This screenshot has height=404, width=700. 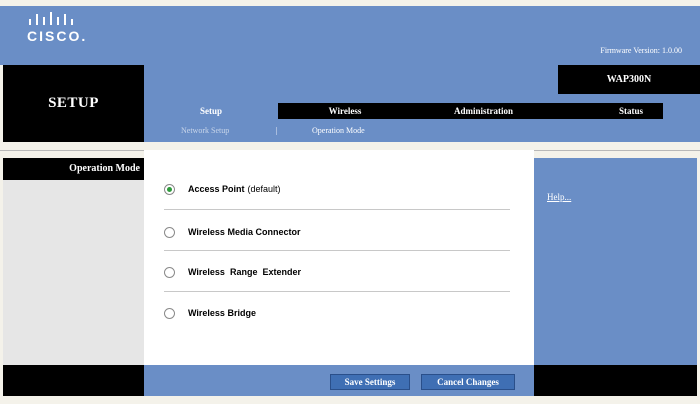 What do you see at coordinates (641, 50) in the screenshot?
I see `firmware-version: Firmware Version: 1.0.00` at bounding box center [641, 50].